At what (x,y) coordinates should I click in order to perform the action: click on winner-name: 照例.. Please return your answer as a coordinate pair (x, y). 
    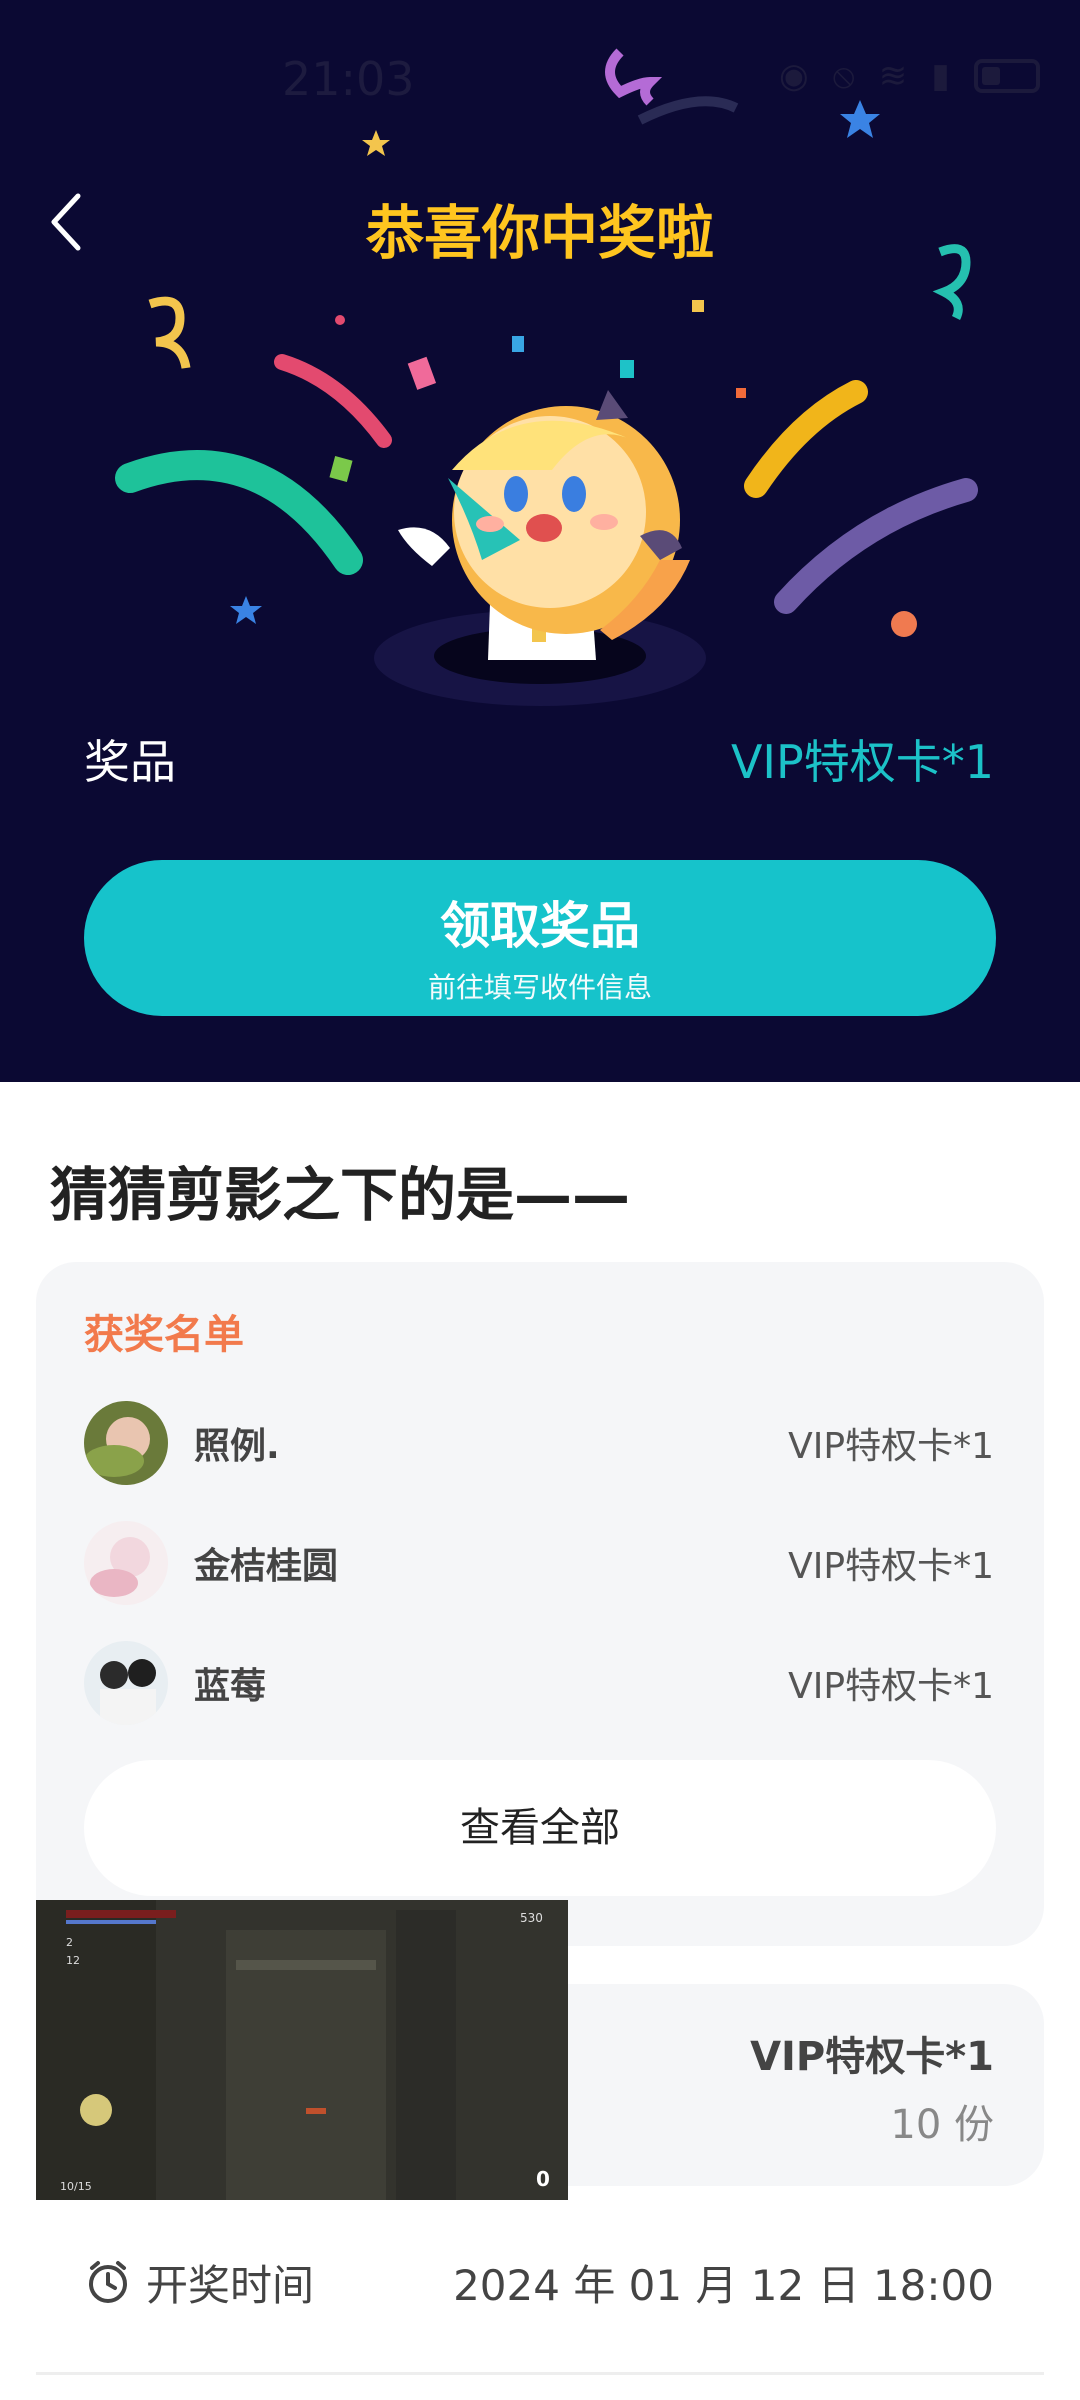
    Looking at the image, I should click on (237, 1446).